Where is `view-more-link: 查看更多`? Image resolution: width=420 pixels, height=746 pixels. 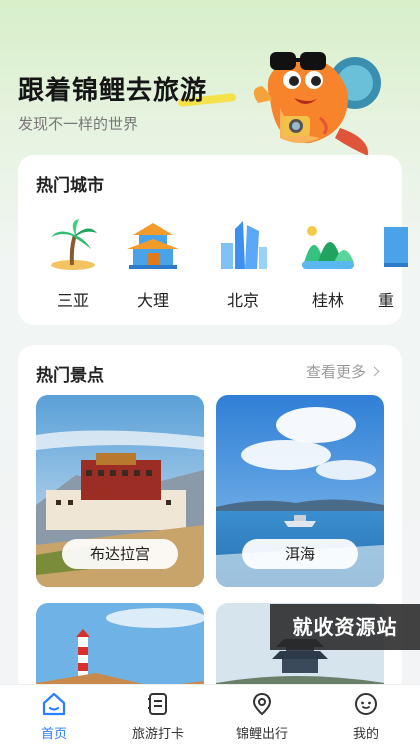
view-more-link: 查看更多 is located at coordinates (343, 371).